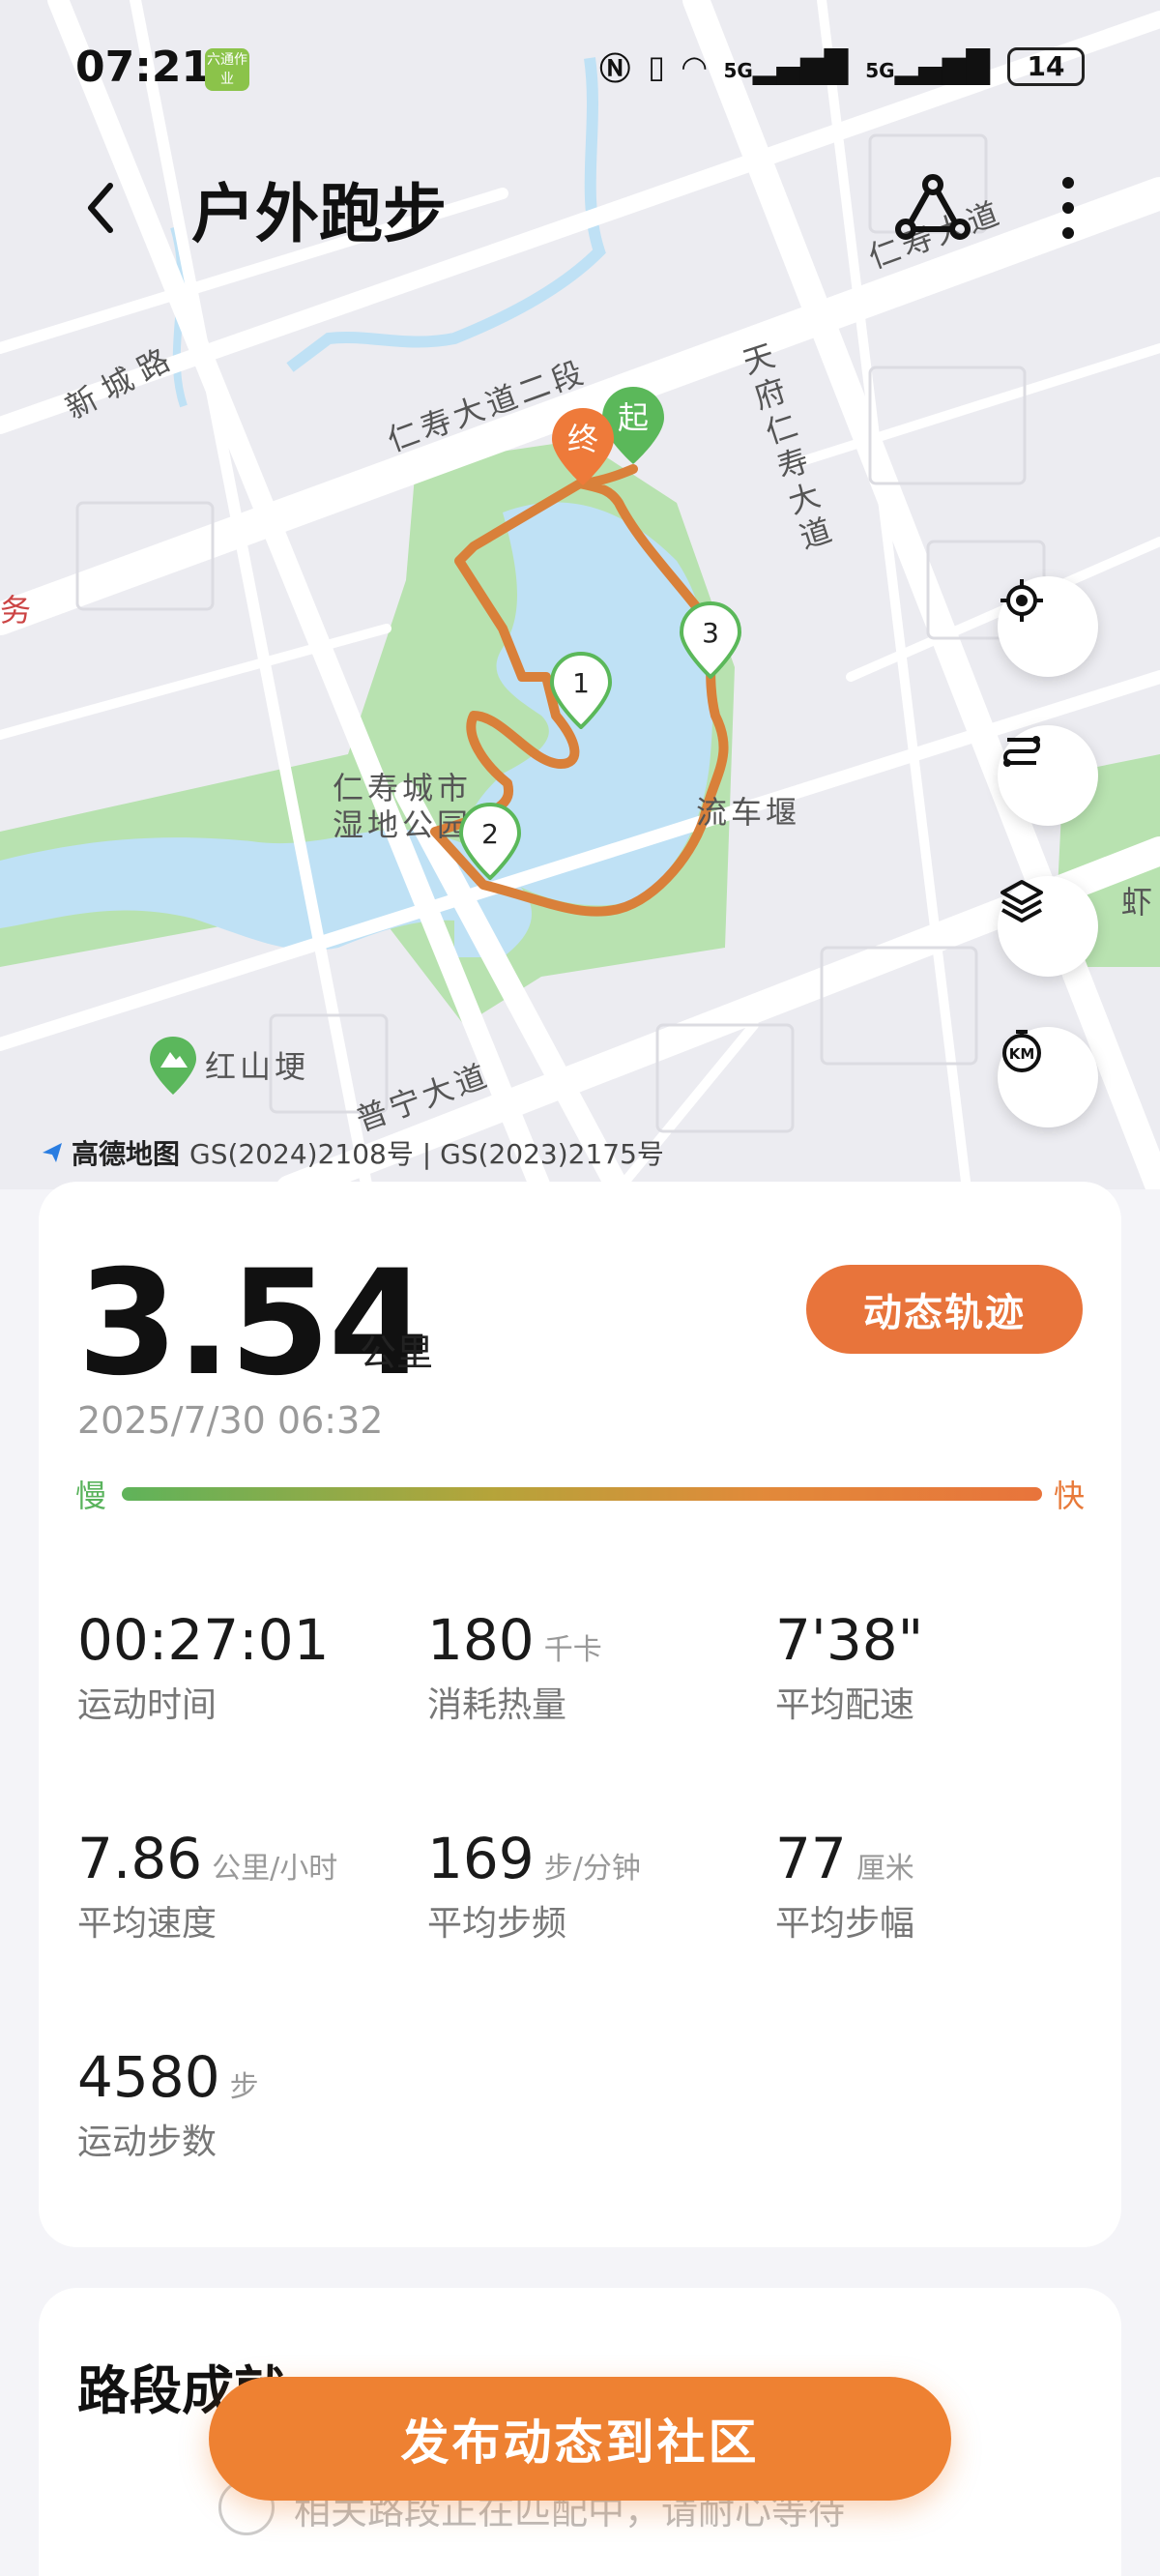 Image resolution: width=1160 pixels, height=2576 pixels. I want to click on chevron-left-icon, so click(100, 208).